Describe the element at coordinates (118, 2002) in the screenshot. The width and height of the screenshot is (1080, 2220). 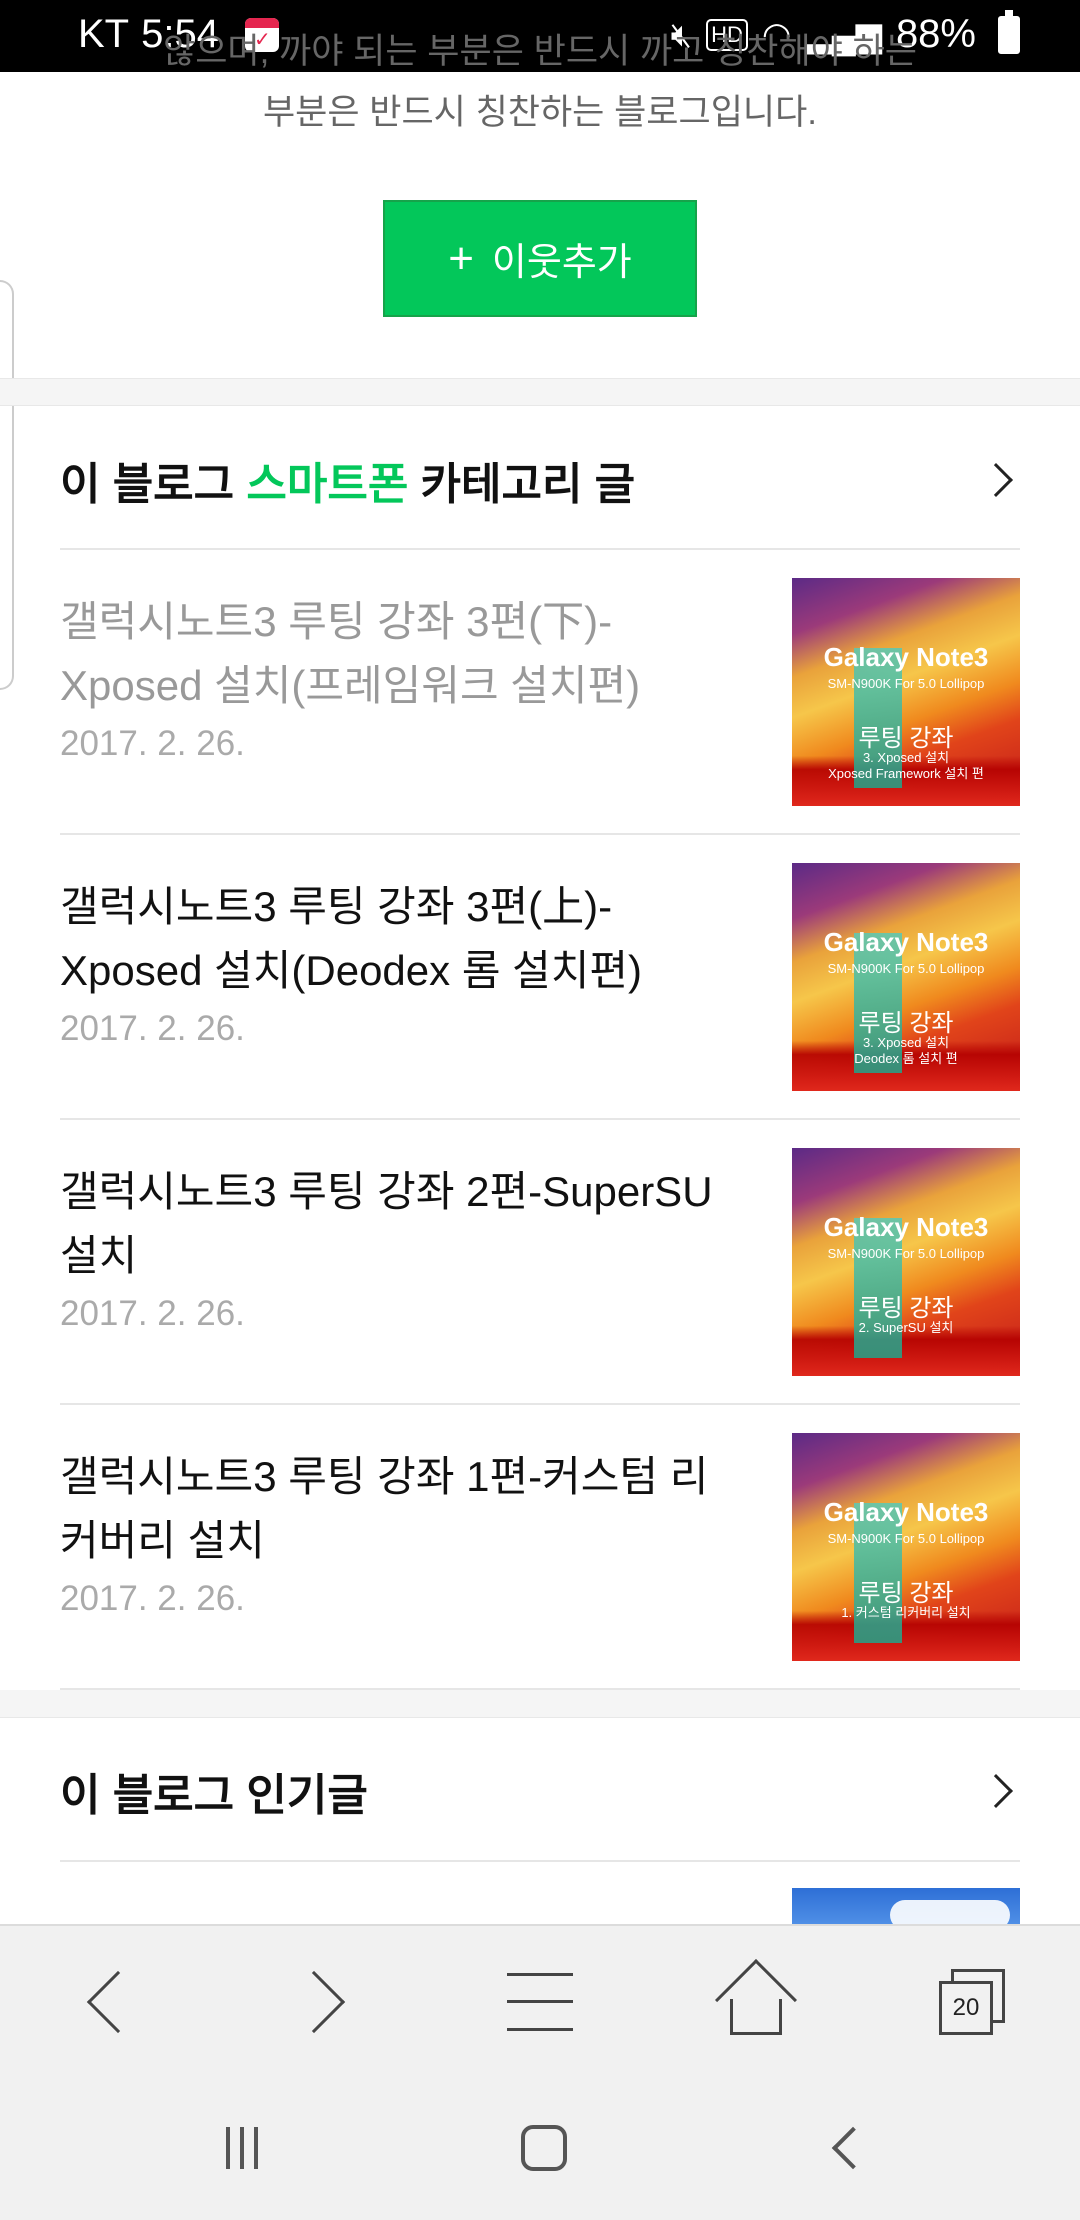
I see `chevron-left-icon` at that location.